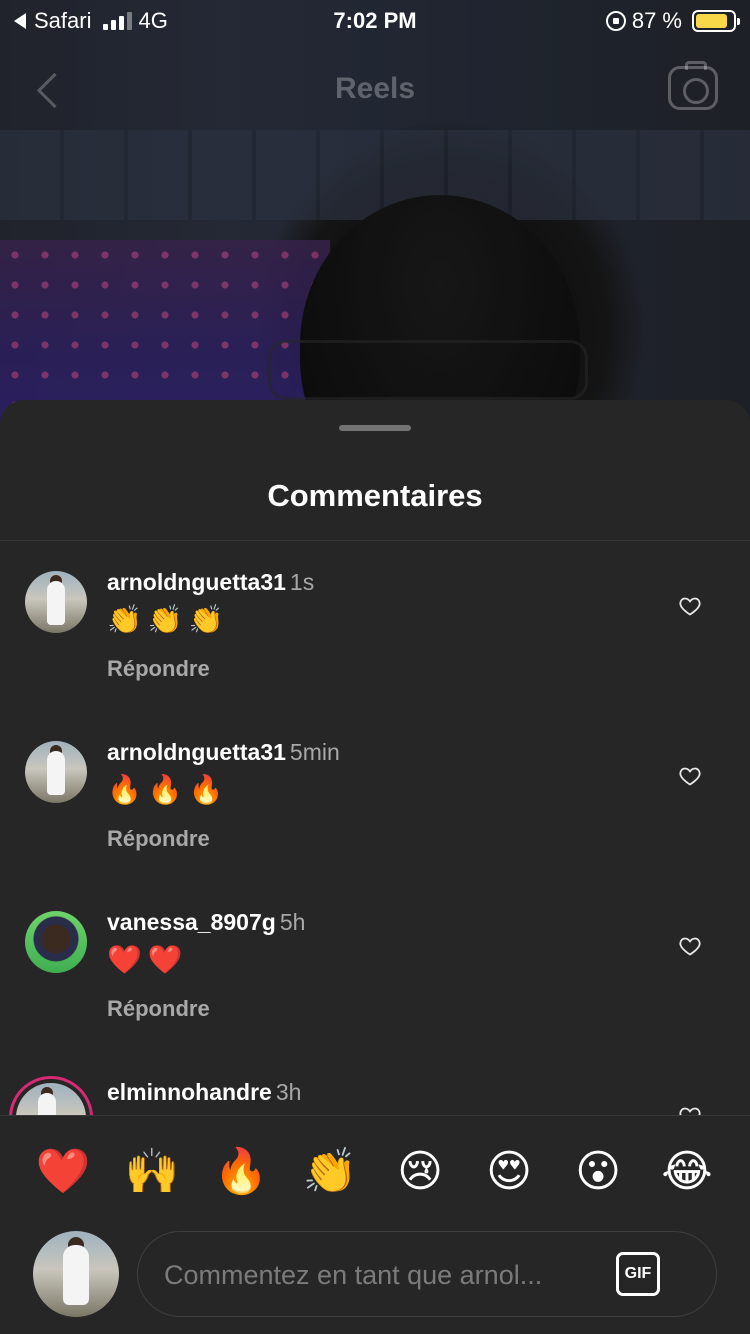 This screenshot has width=750, height=1334. Describe the element at coordinates (375, 495) in the screenshot. I see `sheet-title: Commentaires` at that location.